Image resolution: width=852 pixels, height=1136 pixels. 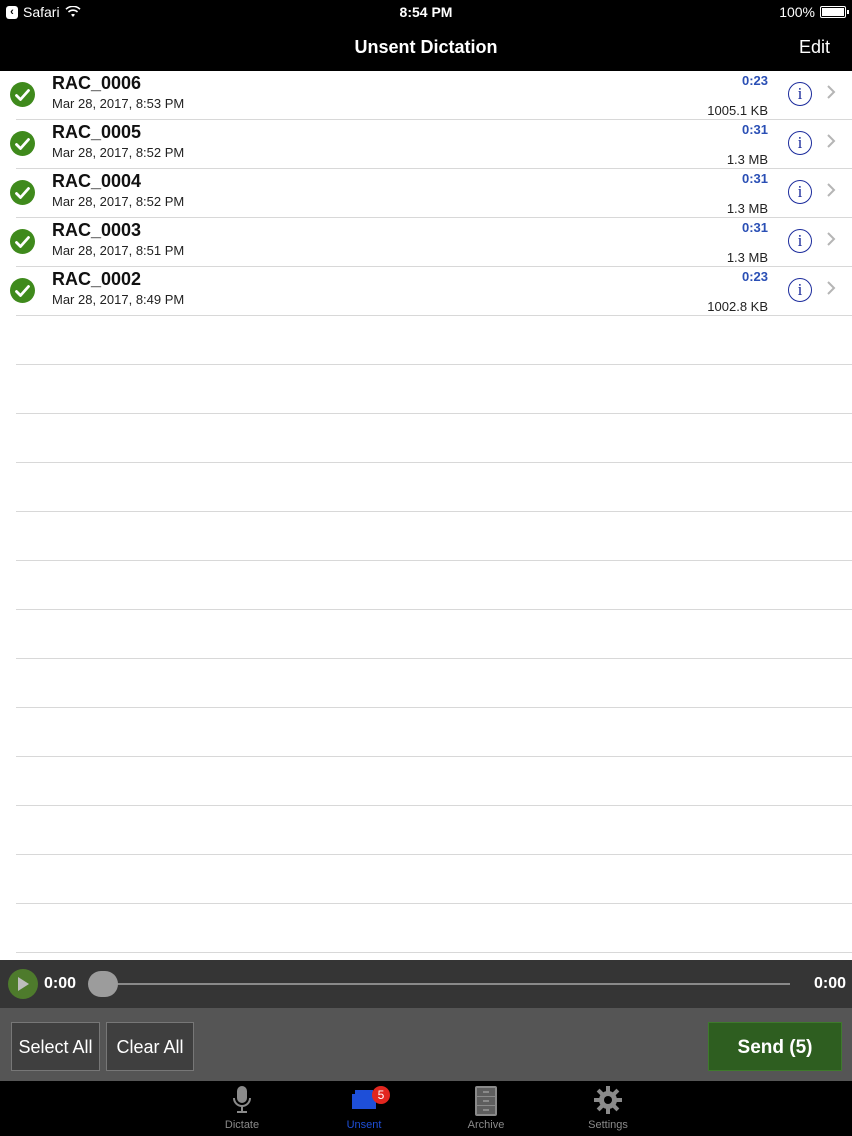 I want to click on recording-size: 1002.8 KB, so click(x=737, y=306).